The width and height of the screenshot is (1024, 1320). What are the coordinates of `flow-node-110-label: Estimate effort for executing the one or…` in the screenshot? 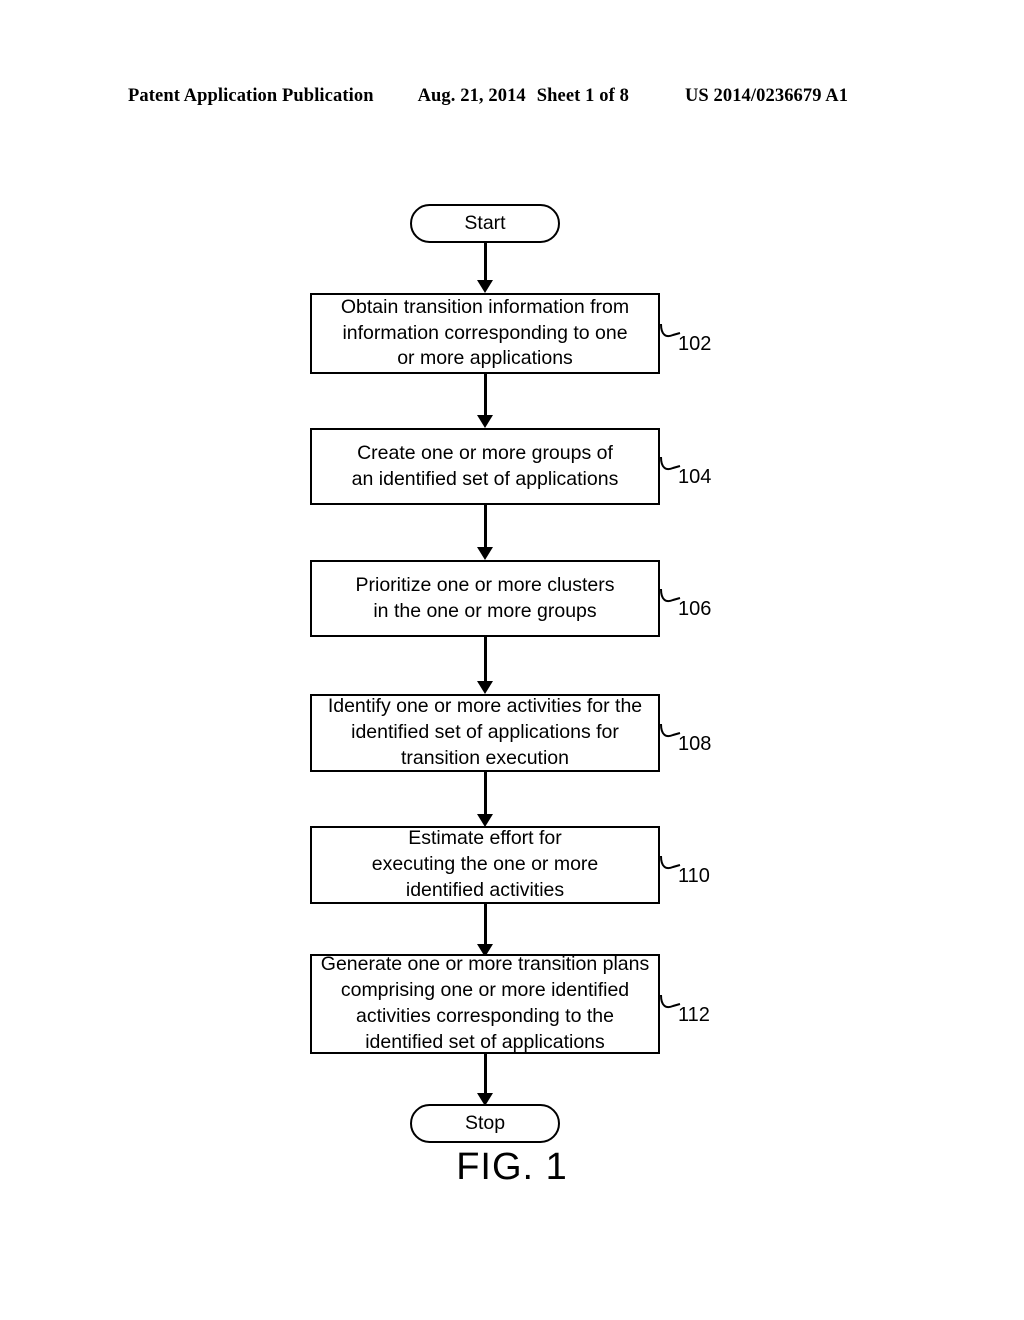 It's located at (485, 864).